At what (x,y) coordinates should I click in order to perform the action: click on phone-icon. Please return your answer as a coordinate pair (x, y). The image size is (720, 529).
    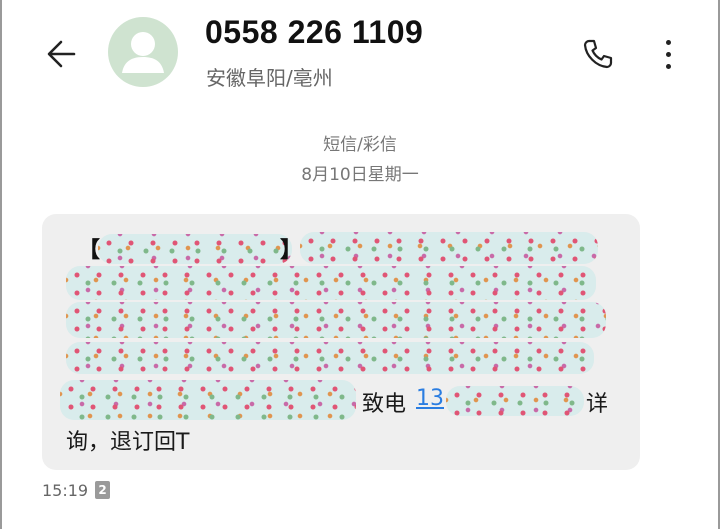
    Looking at the image, I should click on (598, 54).